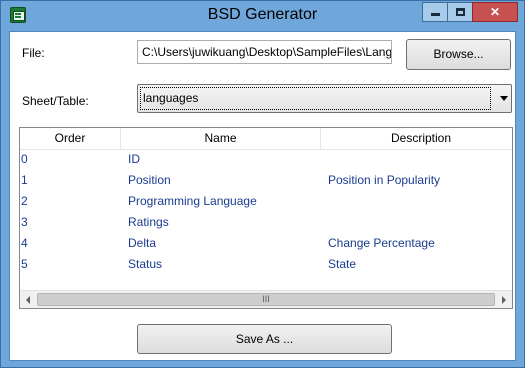 The image size is (525, 368). Describe the element at coordinates (55, 101) in the screenshot. I see `sheet-table-label: Sheet/Table:` at that location.